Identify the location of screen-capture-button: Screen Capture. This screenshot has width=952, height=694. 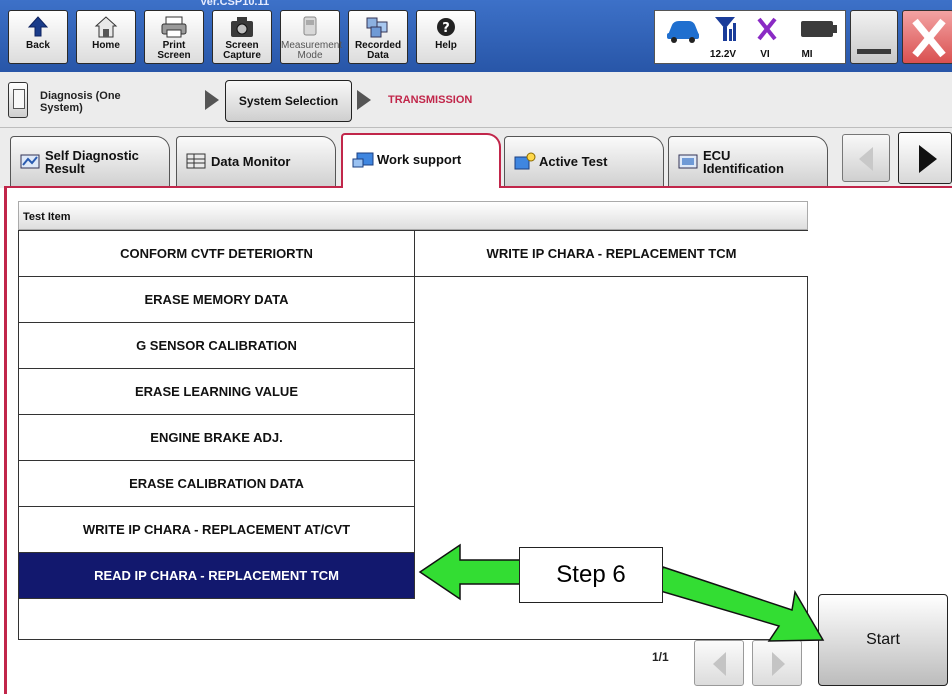
(242, 37).